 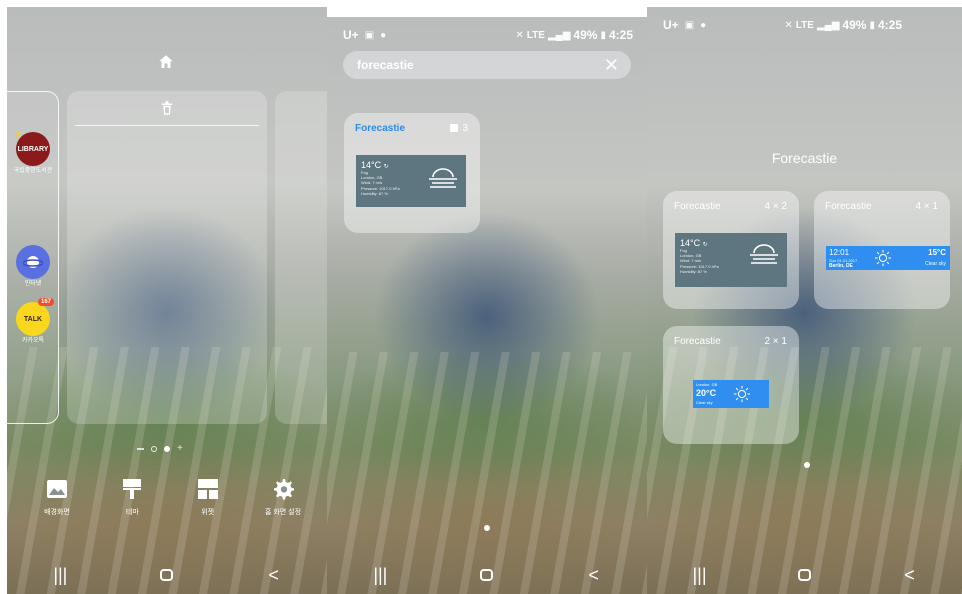 I want to click on trash-icon, so click(x=167, y=108).